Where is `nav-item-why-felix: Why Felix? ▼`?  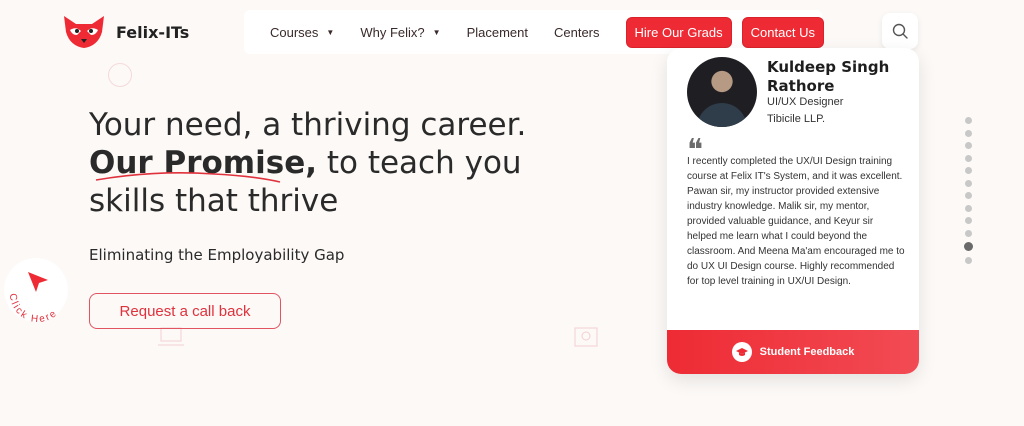
nav-item-why-felix: Why Felix? ▼ is located at coordinates (400, 32).